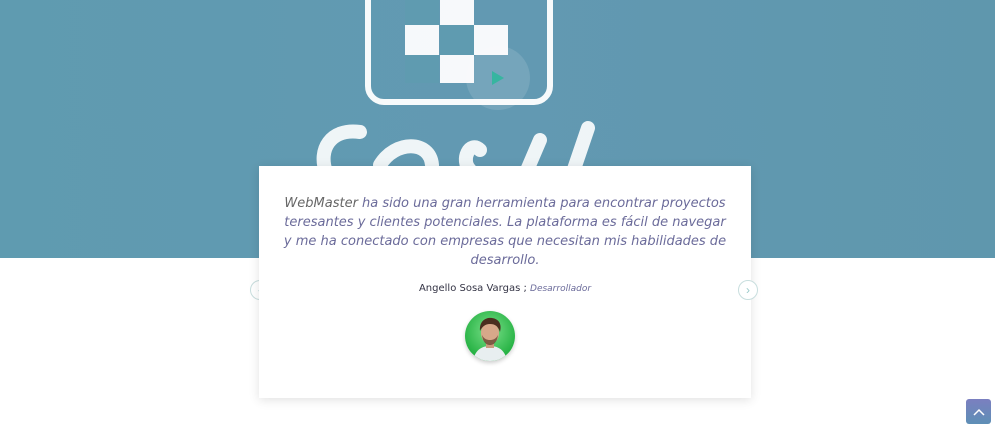 Image resolution: width=995 pixels, height=429 pixels. I want to click on play-icon, so click(498, 78).